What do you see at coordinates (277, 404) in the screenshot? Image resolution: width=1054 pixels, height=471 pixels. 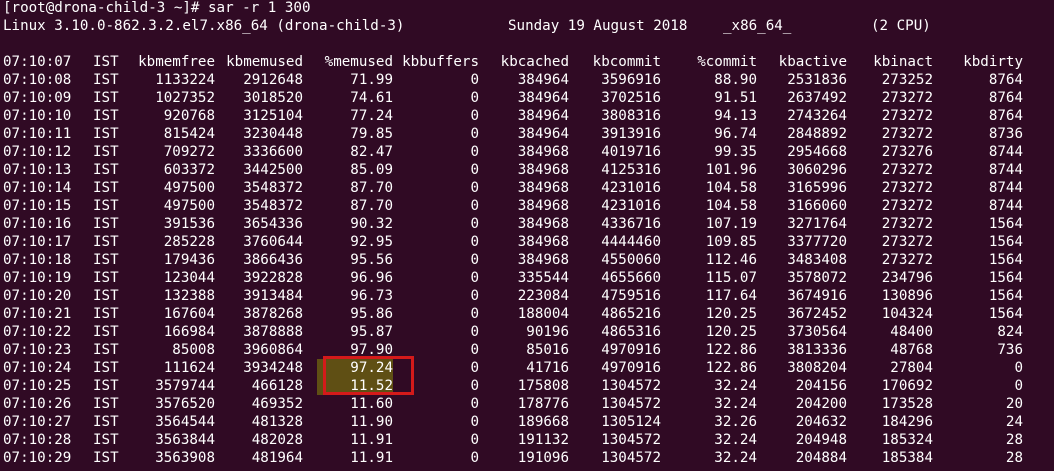 I see `cell-kbmemused: 469352` at bounding box center [277, 404].